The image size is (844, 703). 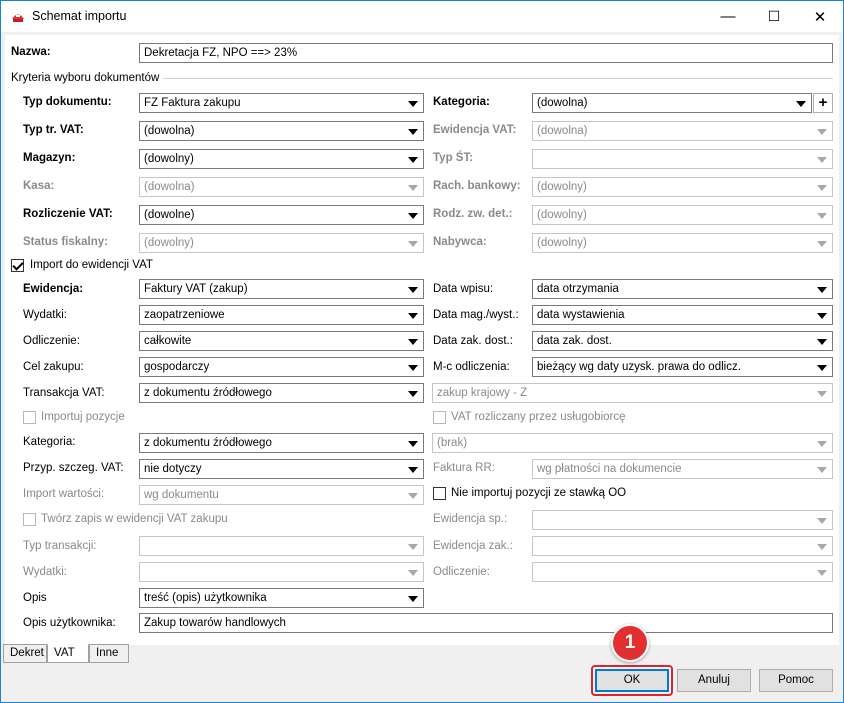 I want to click on cash-label: Kasa:, so click(x=39, y=186).